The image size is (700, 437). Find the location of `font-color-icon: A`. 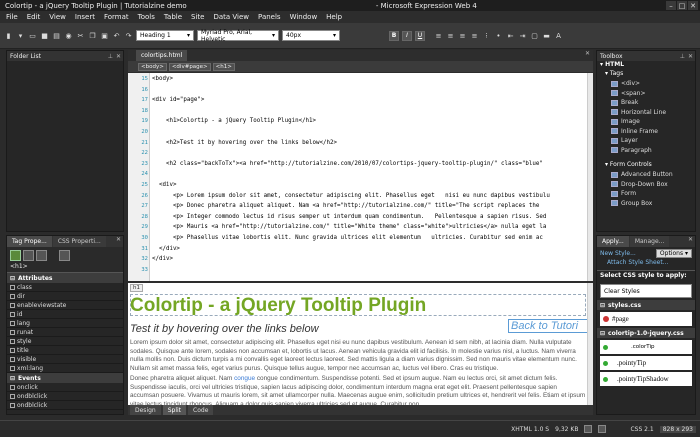

font-color-icon: A is located at coordinates (558, 35).